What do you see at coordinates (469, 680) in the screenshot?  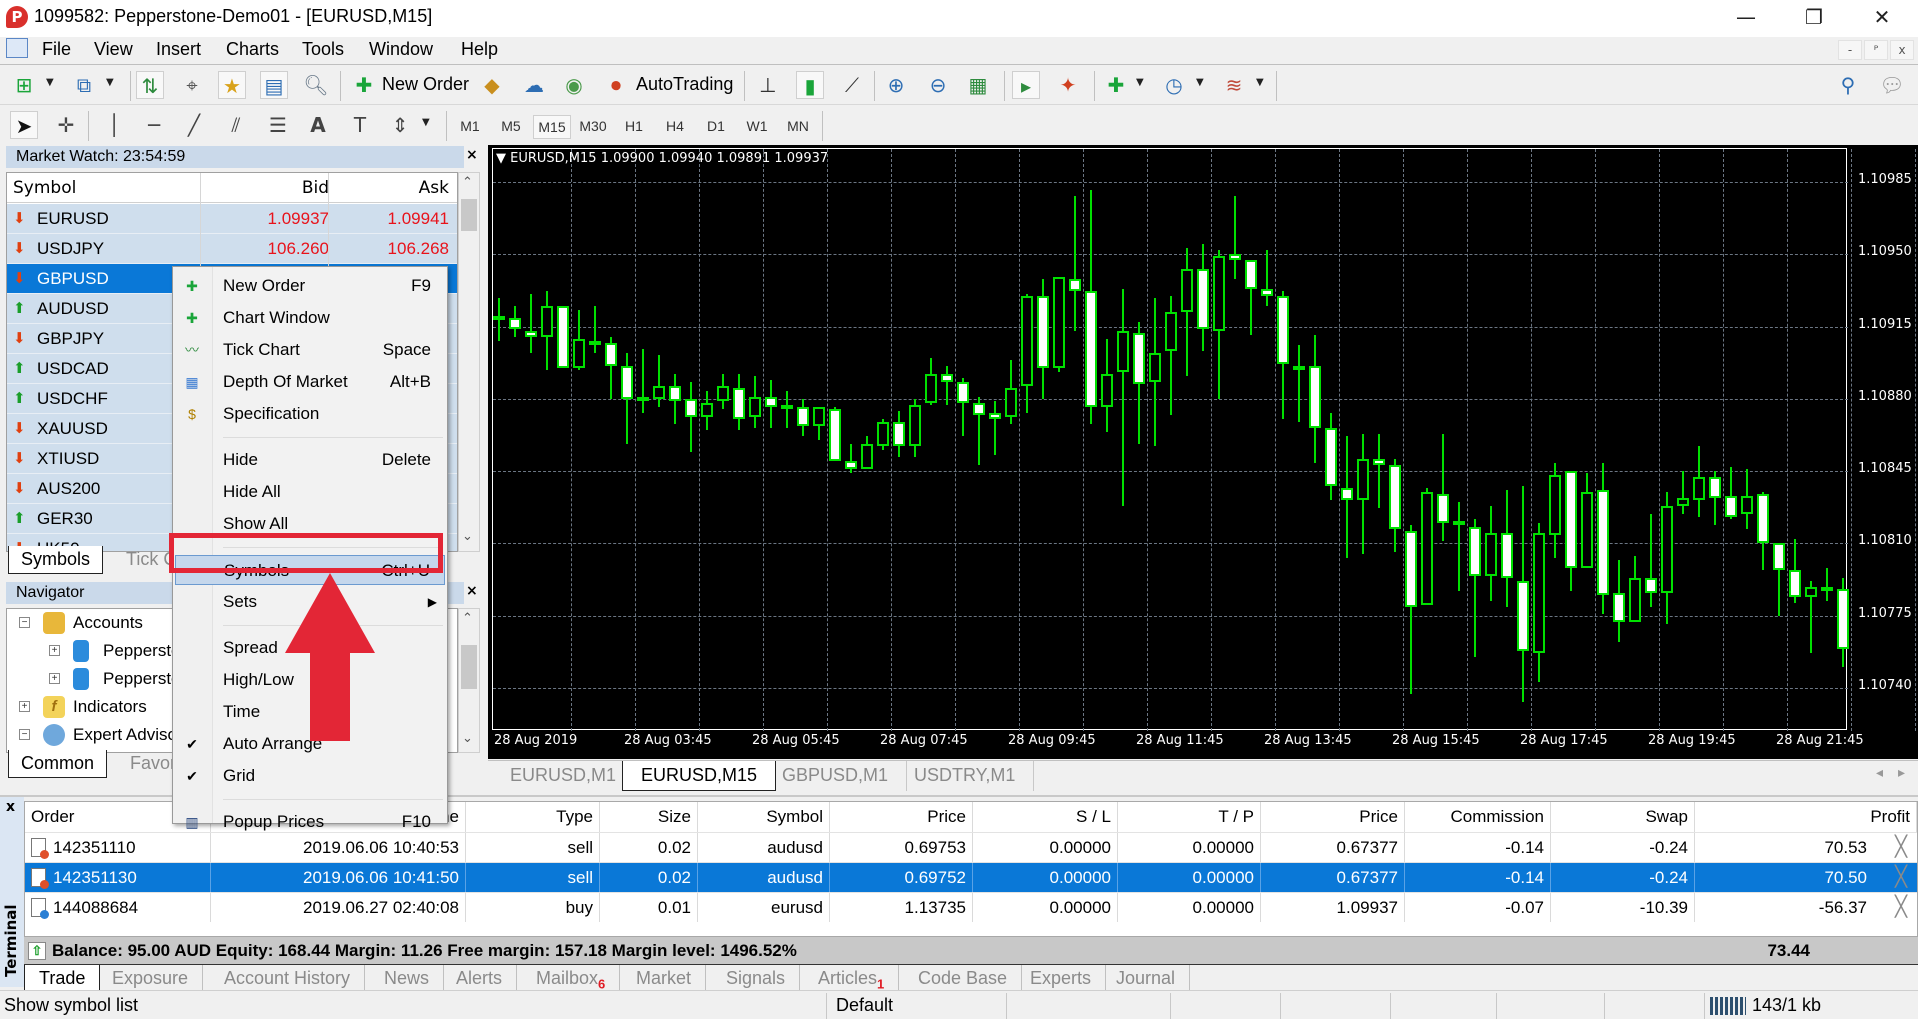 I see `navigator-scrollbar: ⌃ ⌄` at bounding box center [469, 680].